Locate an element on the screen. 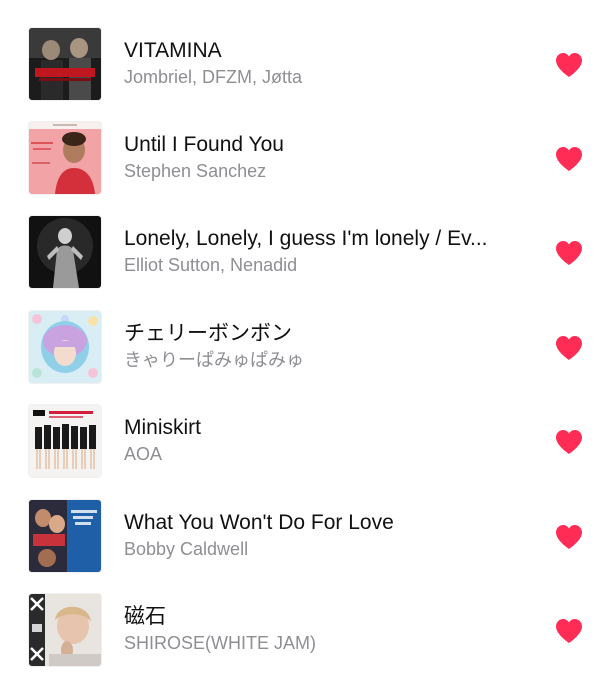 The width and height of the screenshot is (613, 680). song-row-jishaku: 磁石 SHIROSE(WHITE JAM) is located at coordinates (306, 637).